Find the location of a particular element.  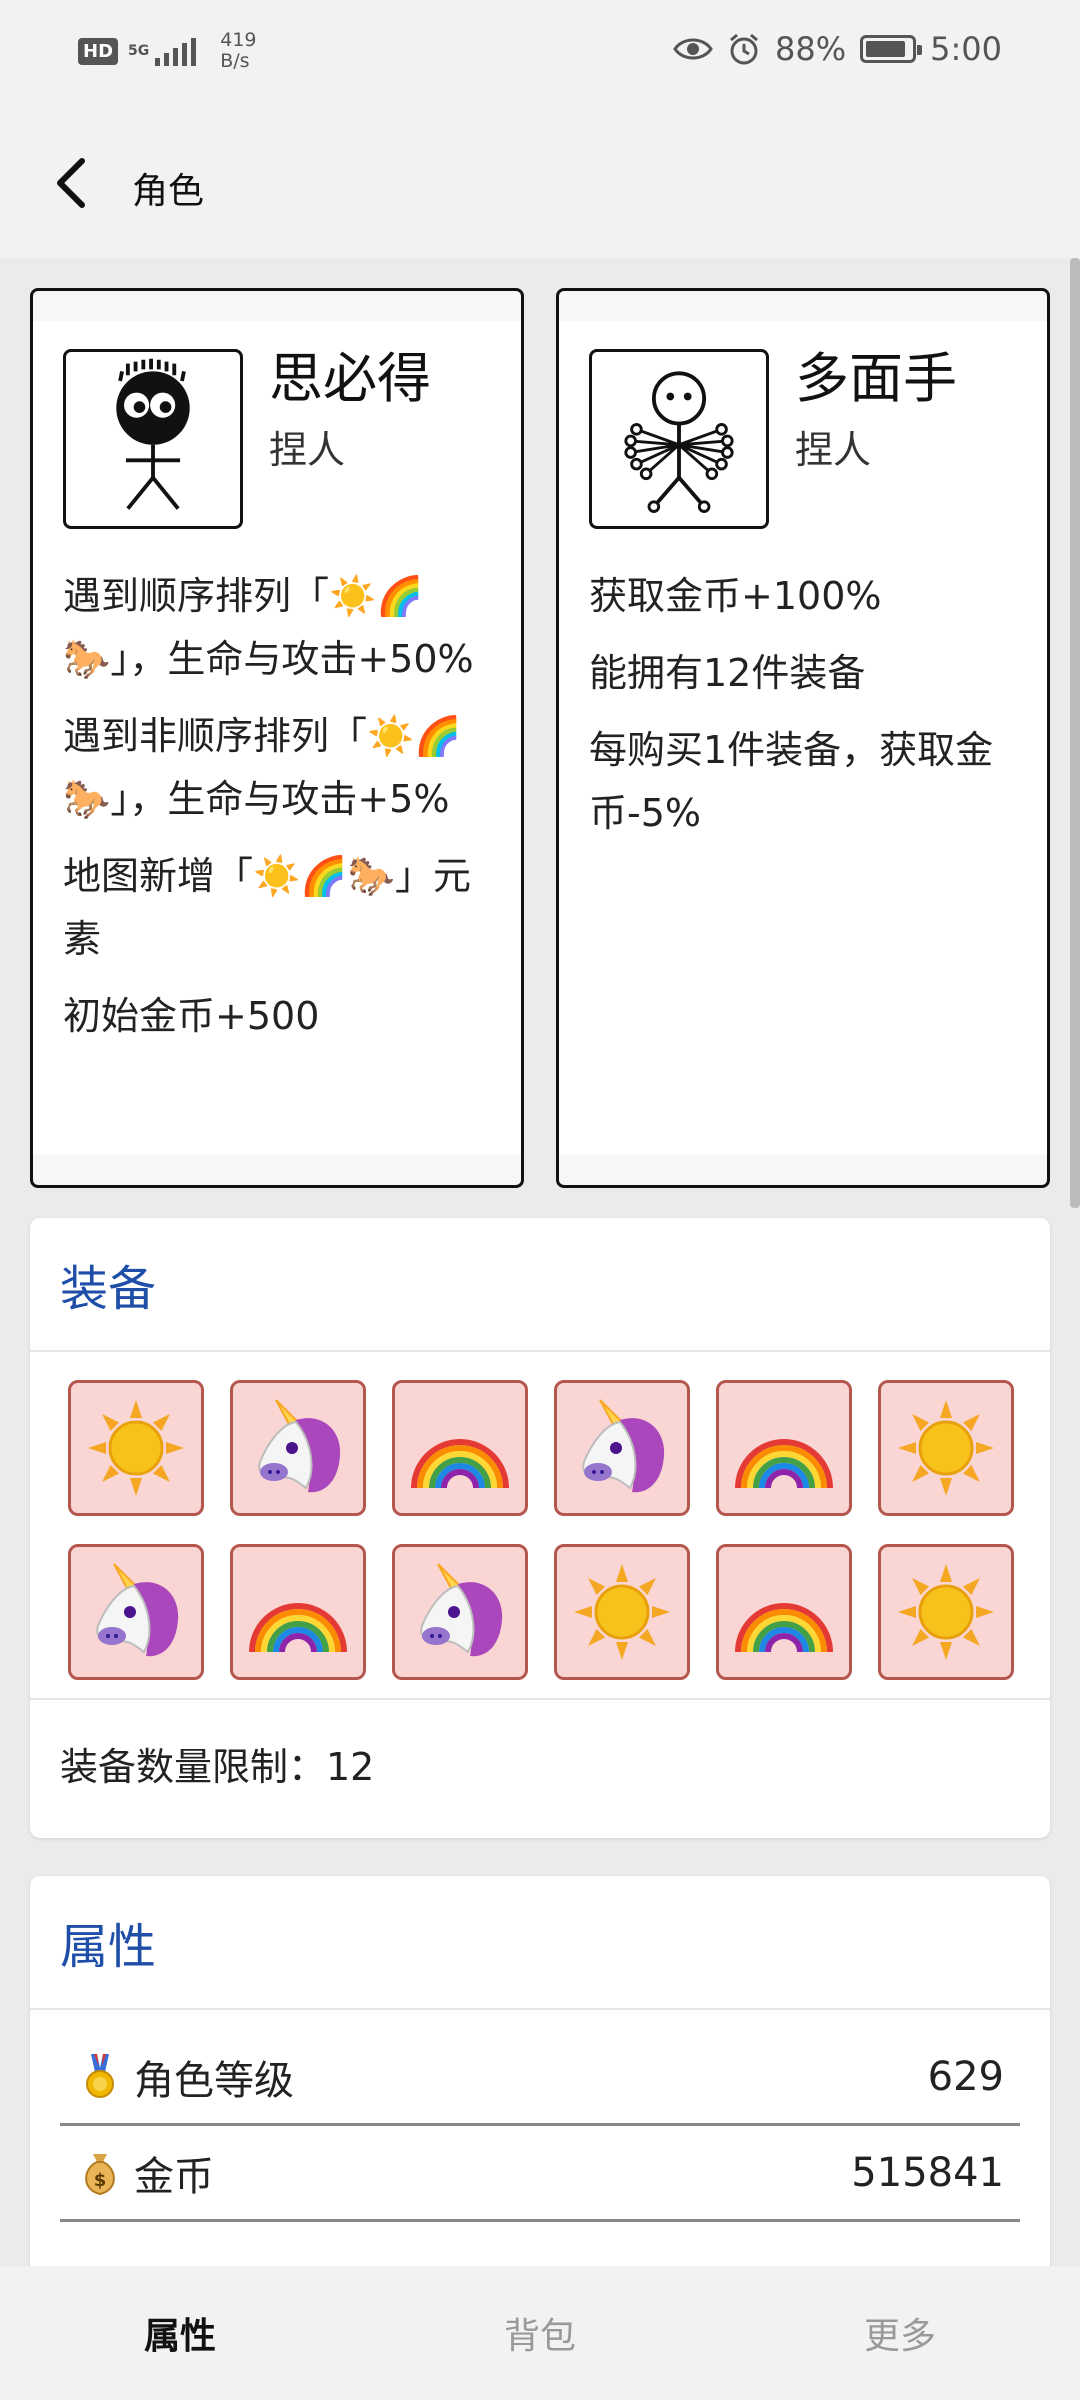

speed-unit: B/s is located at coordinates (235, 61).